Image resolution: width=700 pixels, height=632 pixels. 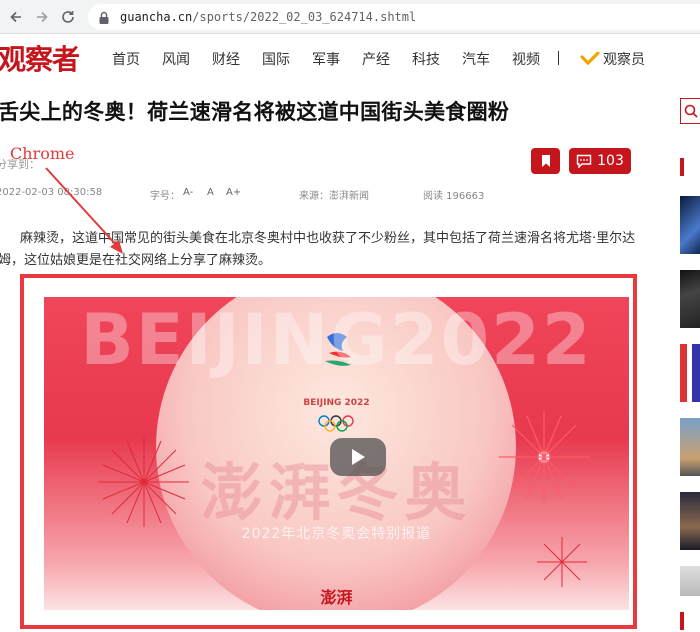 What do you see at coordinates (334, 196) in the screenshot?
I see `article-source: 来源：澎湃新闻` at bounding box center [334, 196].